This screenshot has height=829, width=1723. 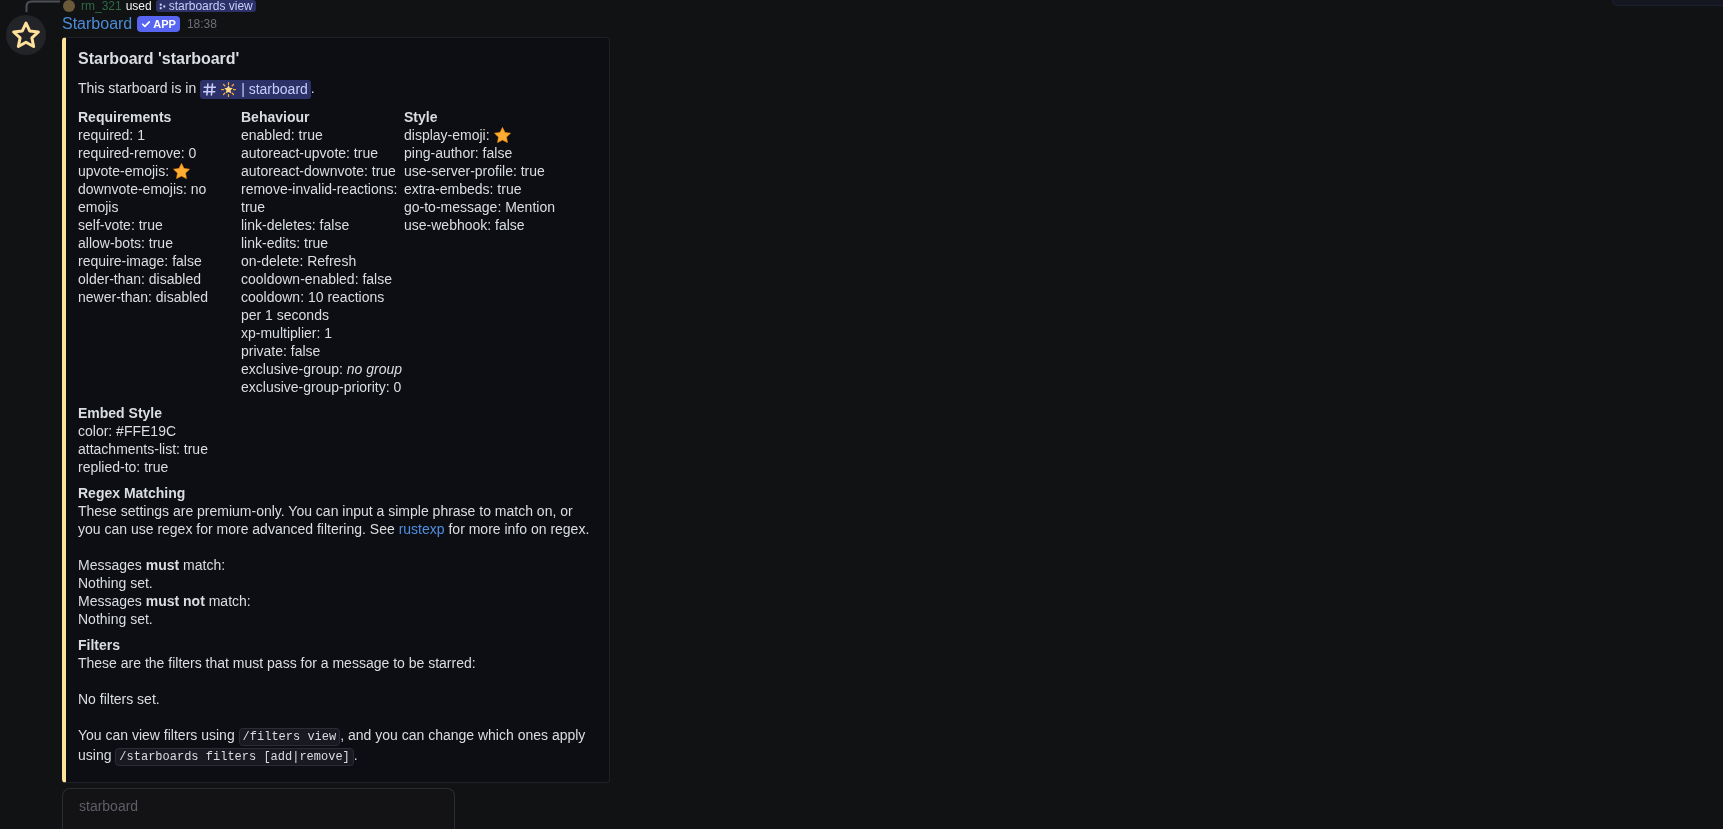 What do you see at coordinates (201, 24) in the screenshot?
I see `timestamp: 18:38` at bounding box center [201, 24].